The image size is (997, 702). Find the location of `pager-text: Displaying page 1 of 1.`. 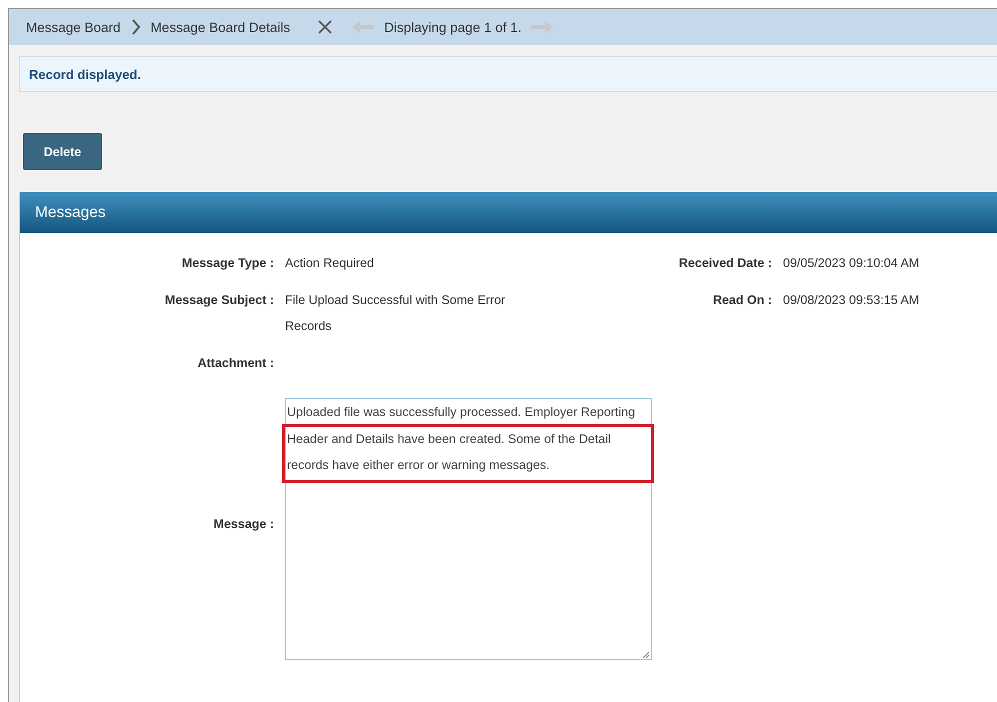

pager-text: Displaying page 1 of 1. is located at coordinates (453, 27).